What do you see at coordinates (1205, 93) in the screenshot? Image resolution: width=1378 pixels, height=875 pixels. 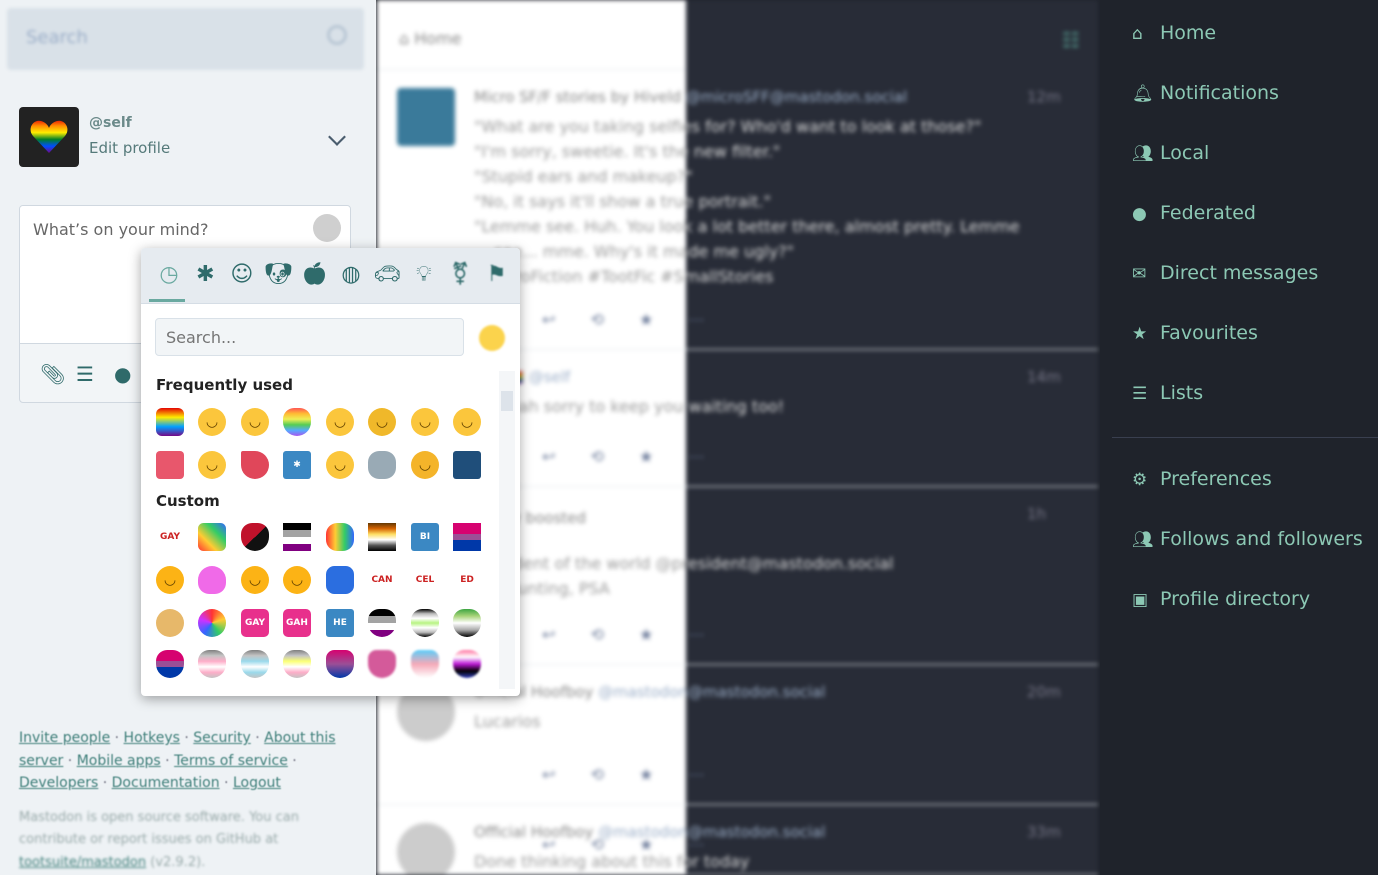 I see `nav-item-notifications: 🔔︎ Notifications` at bounding box center [1205, 93].